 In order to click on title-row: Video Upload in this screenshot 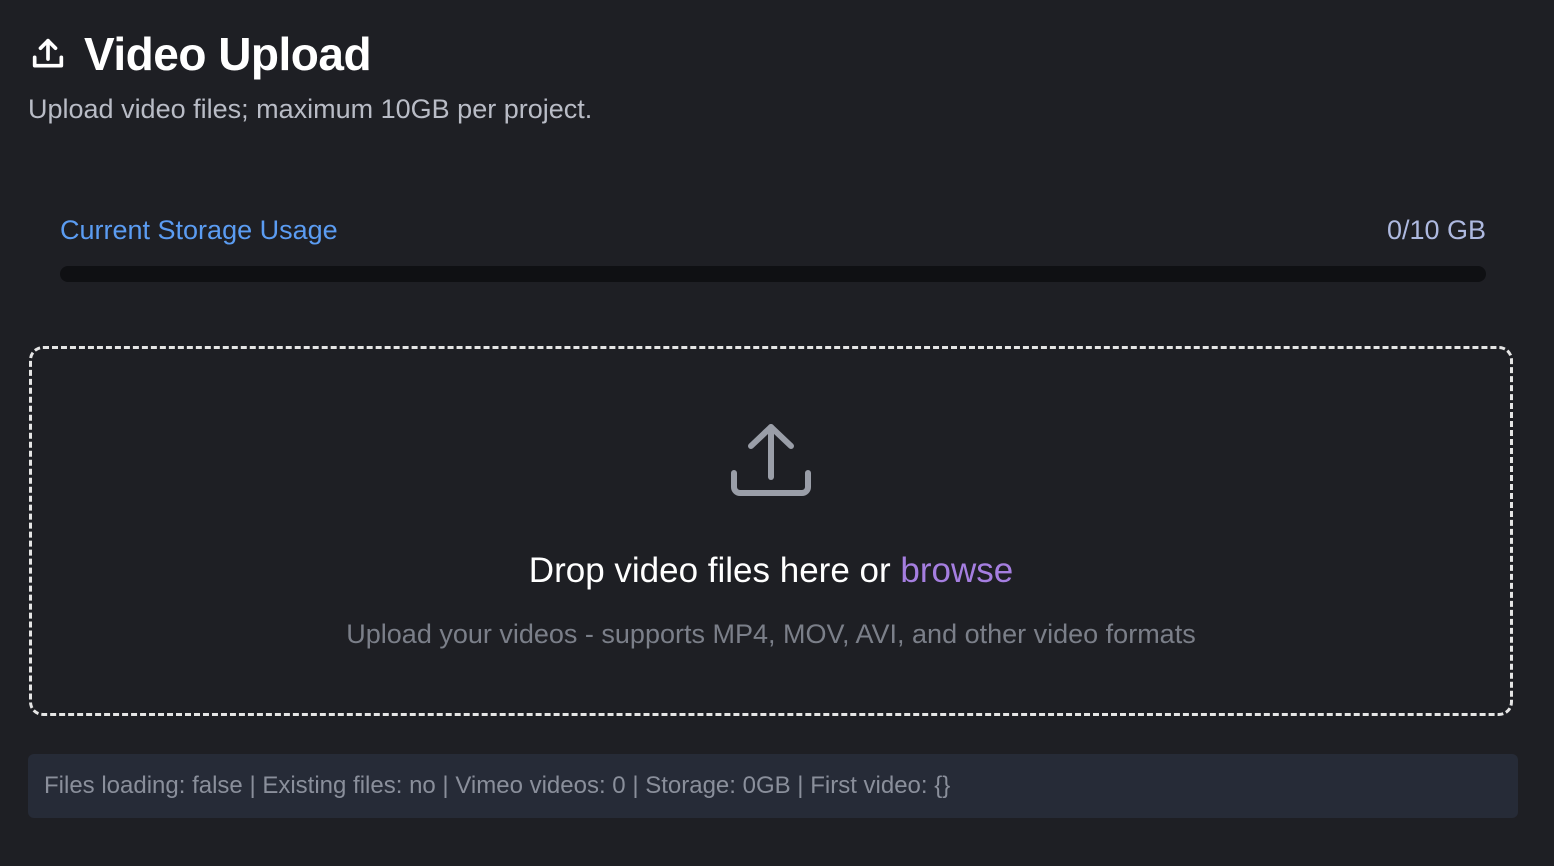, I will do `click(310, 54)`.